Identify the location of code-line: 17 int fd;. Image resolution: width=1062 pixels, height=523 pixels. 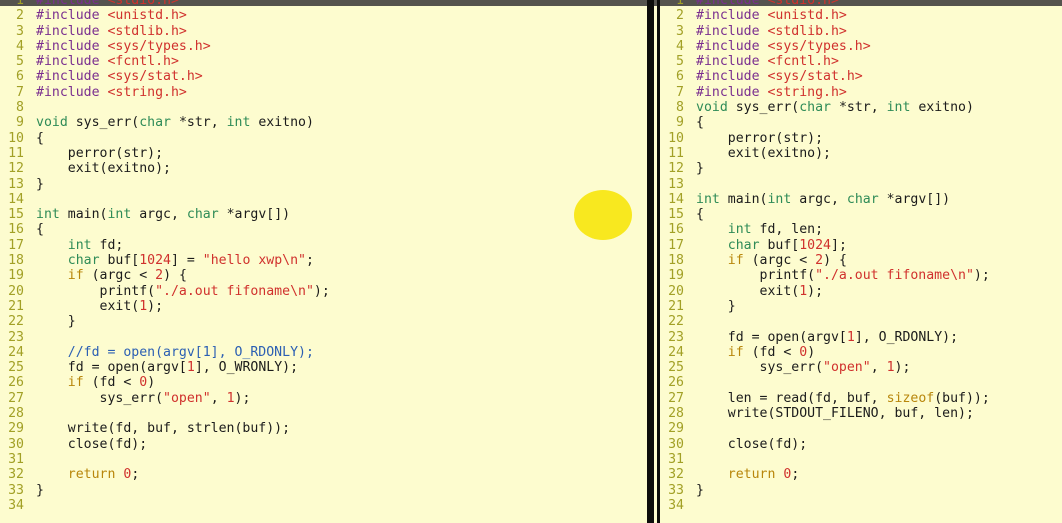
(165, 245).